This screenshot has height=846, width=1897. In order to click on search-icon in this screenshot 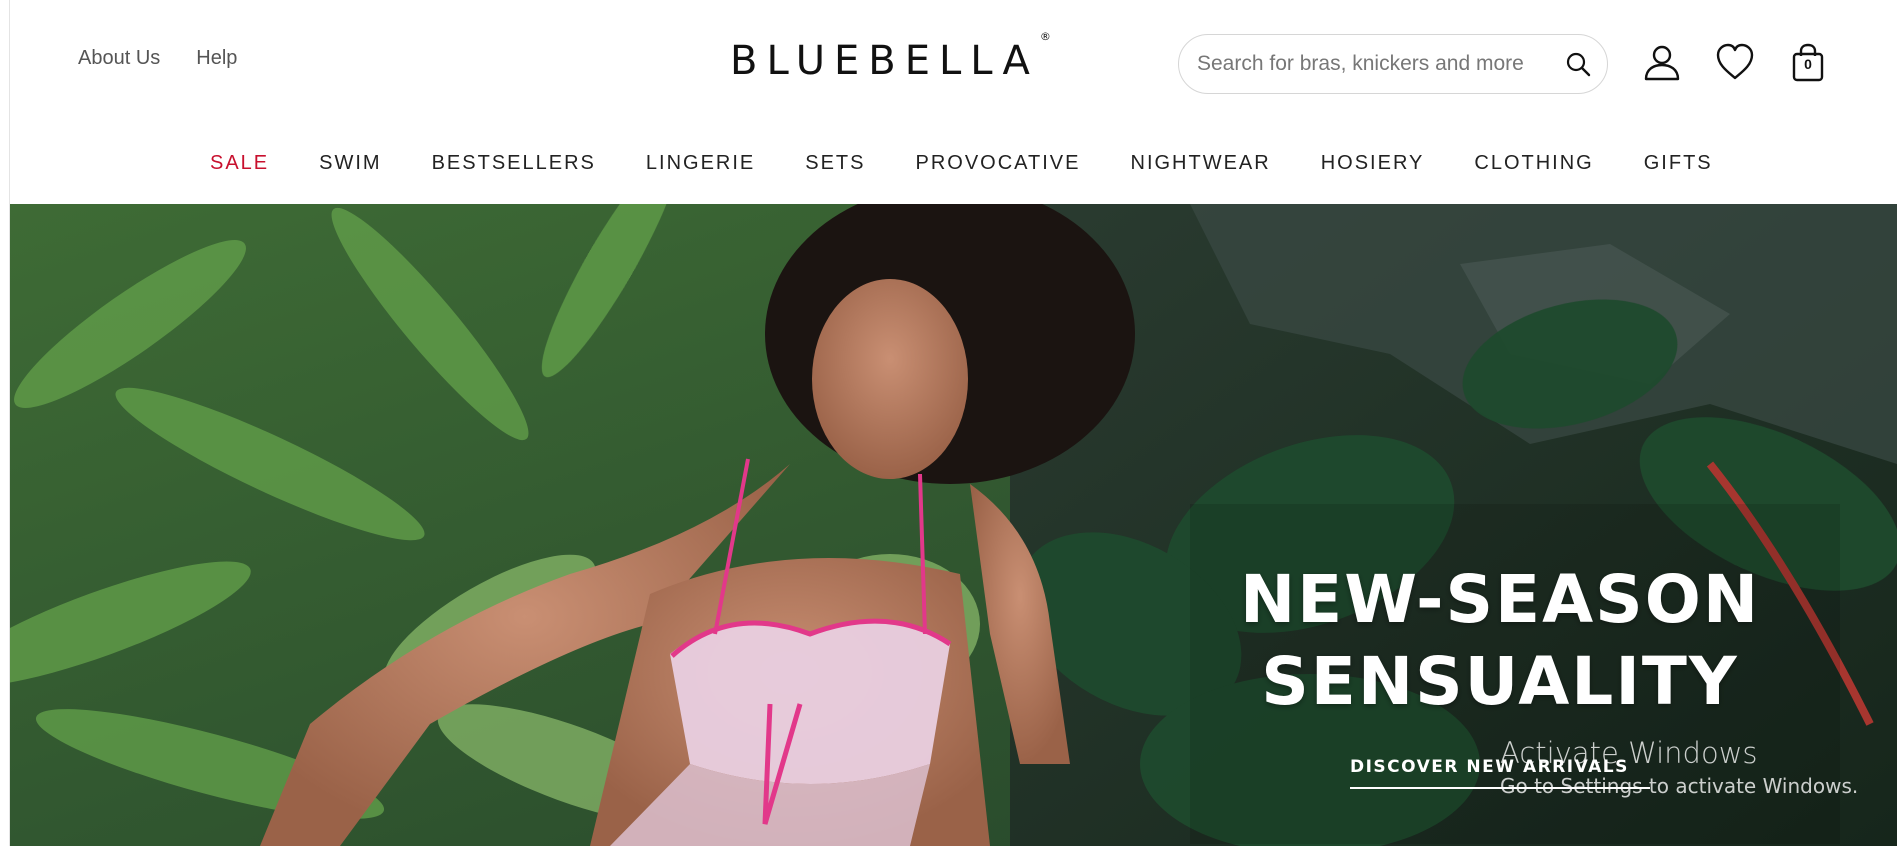, I will do `click(1578, 64)`.